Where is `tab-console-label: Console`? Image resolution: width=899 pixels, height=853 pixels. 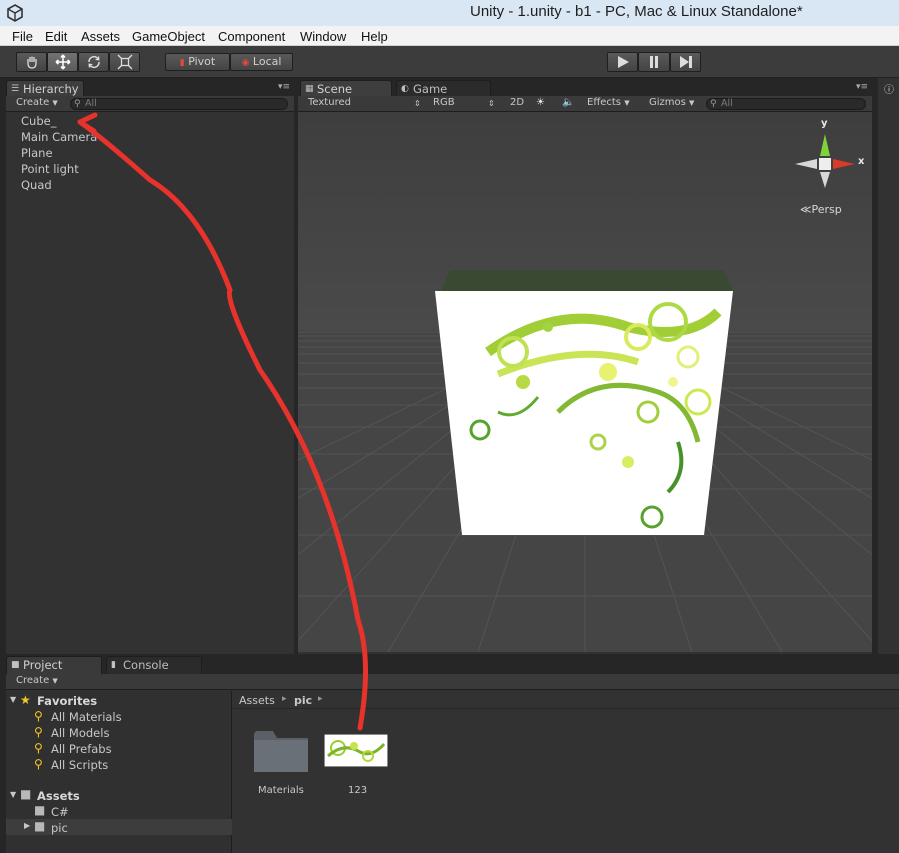 tab-console-label: Console is located at coordinates (146, 665).